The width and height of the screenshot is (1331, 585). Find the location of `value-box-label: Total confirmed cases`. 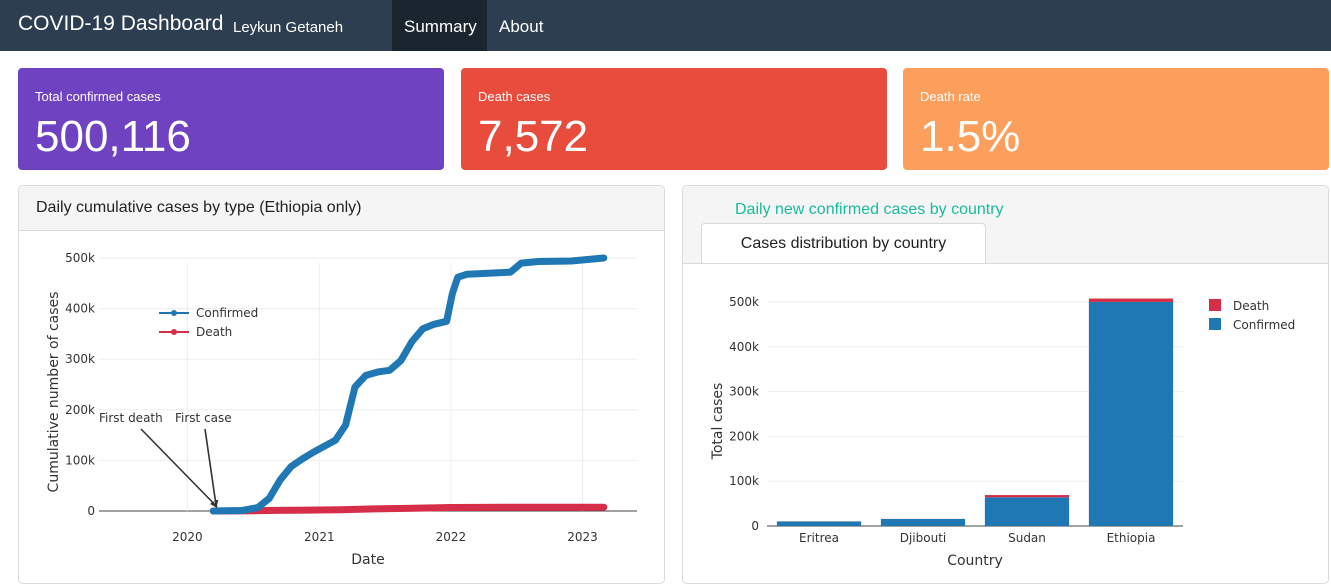

value-box-label: Total confirmed cases is located at coordinates (98, 96).